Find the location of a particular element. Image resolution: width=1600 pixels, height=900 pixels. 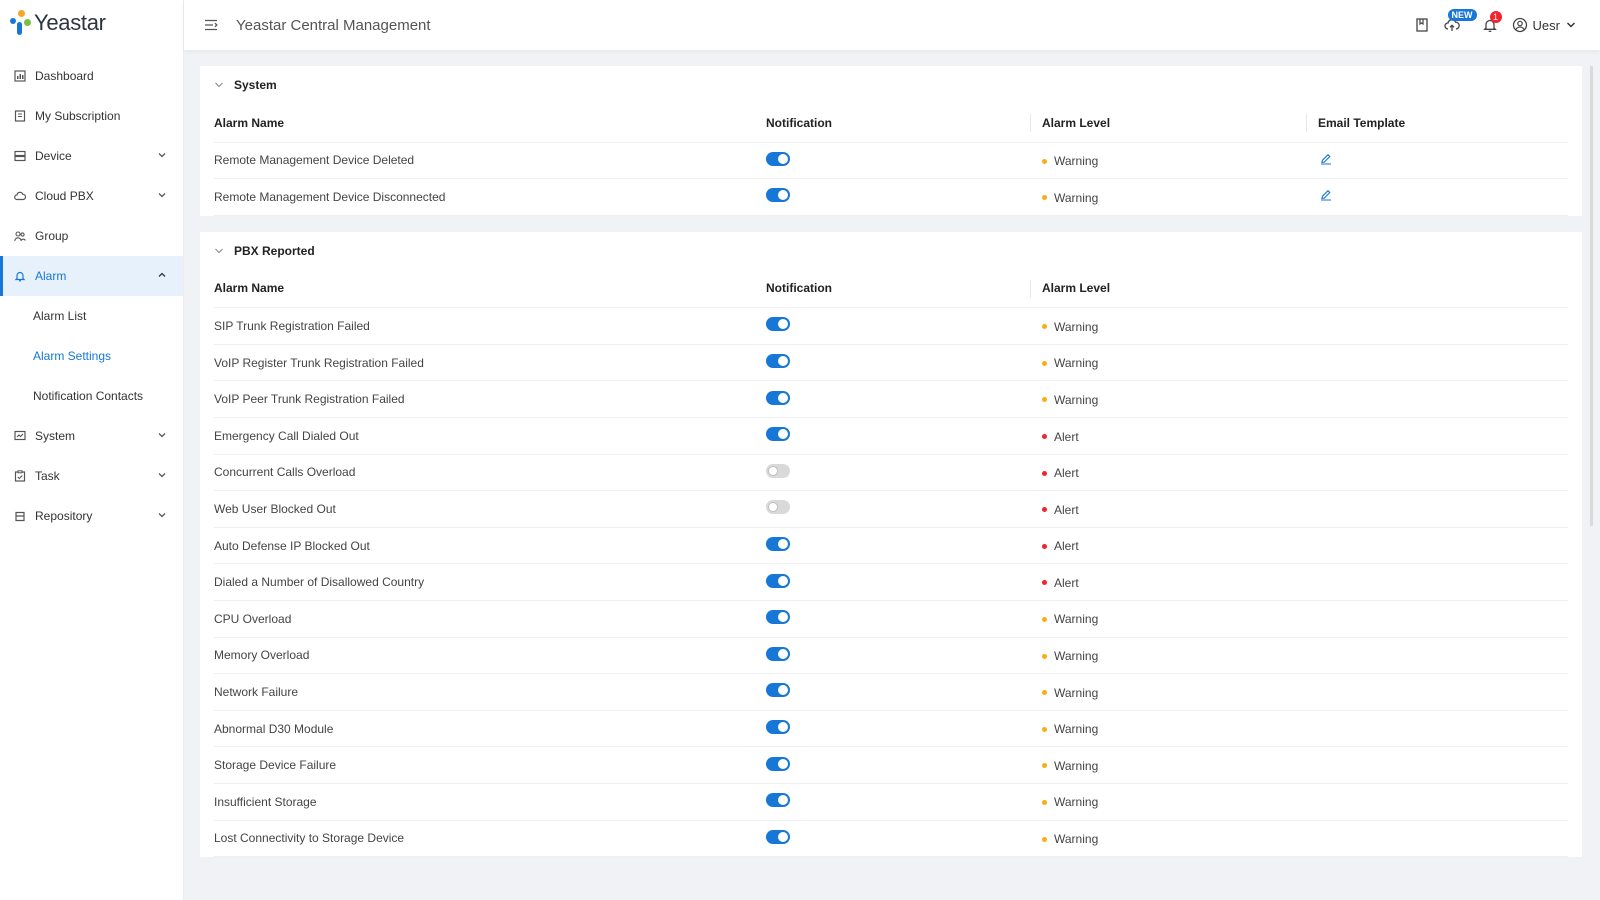

table-row: Auto Defense IP Blocked Out Alert is located at coordinates (891, 546).